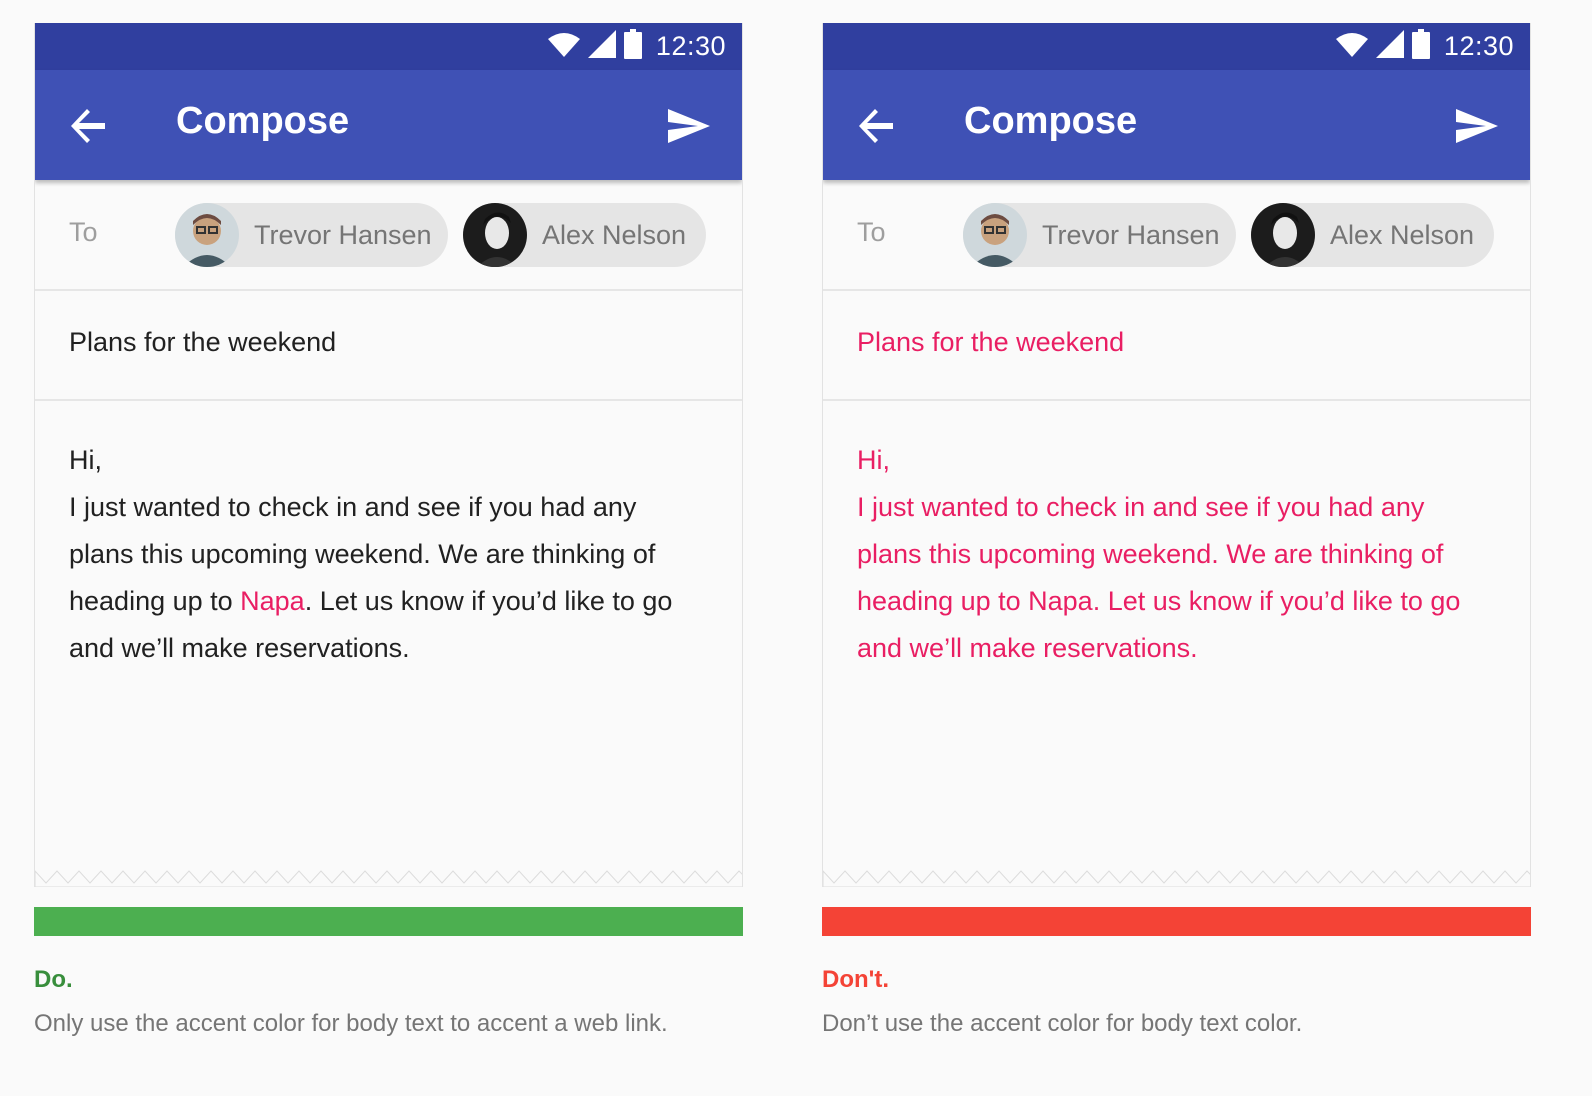 The height and width of the screenshot is (1096, 1592). I want to click on do-indicator-bar, so click(388, 921).